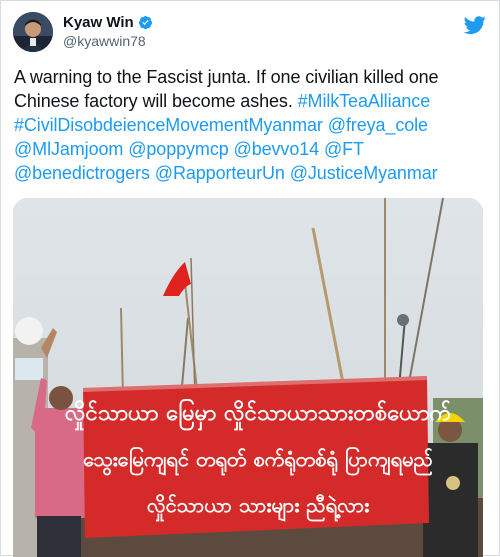 The image size is (500, 557). What do you see at coordinates (168, 125) in the screenshot?
I see `hashtag-link: #CivilDisobdeienceMovementMyanmar` at bounding box center [168, 125].